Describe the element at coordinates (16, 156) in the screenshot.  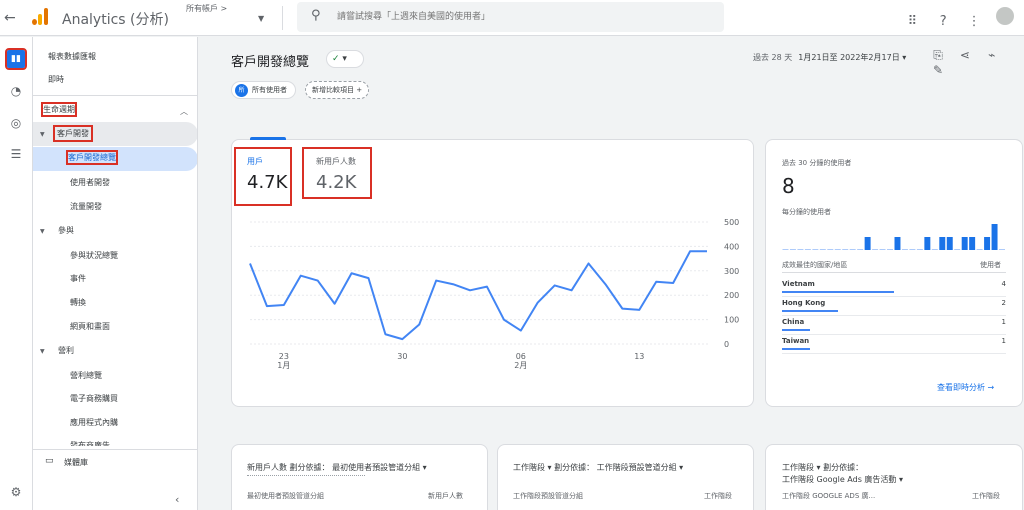
I see `configure-icon: ☰` at that location.